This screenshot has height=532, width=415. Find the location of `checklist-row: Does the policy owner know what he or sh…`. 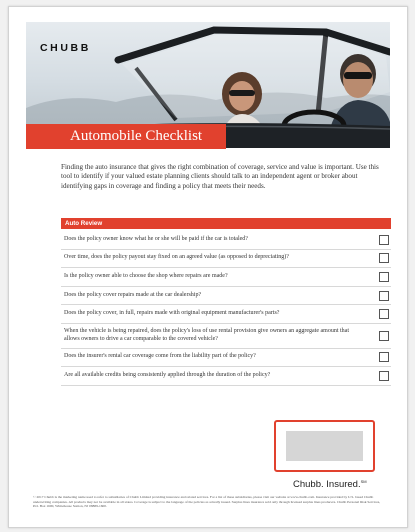

checklist-row: Does the policy owner know what he or sh… is located at coordinates (226, 240).